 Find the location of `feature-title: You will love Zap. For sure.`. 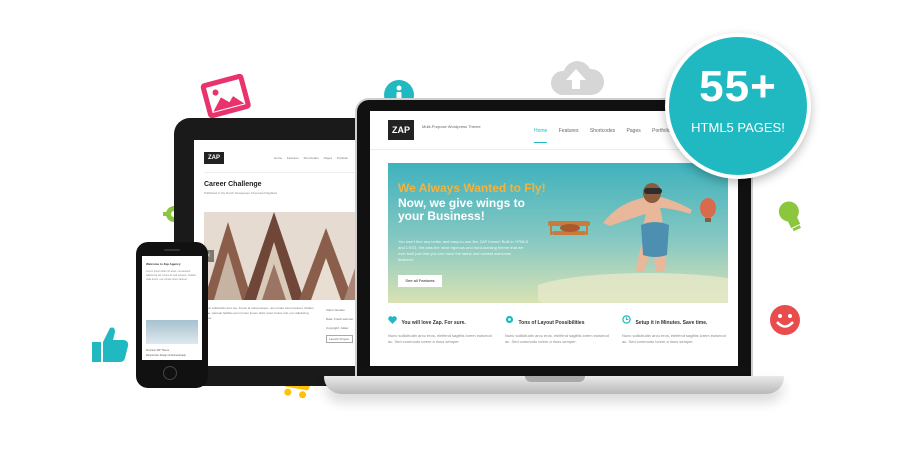

feature-title: You will love Zap. For sure. is located at coordinates (433, 323).